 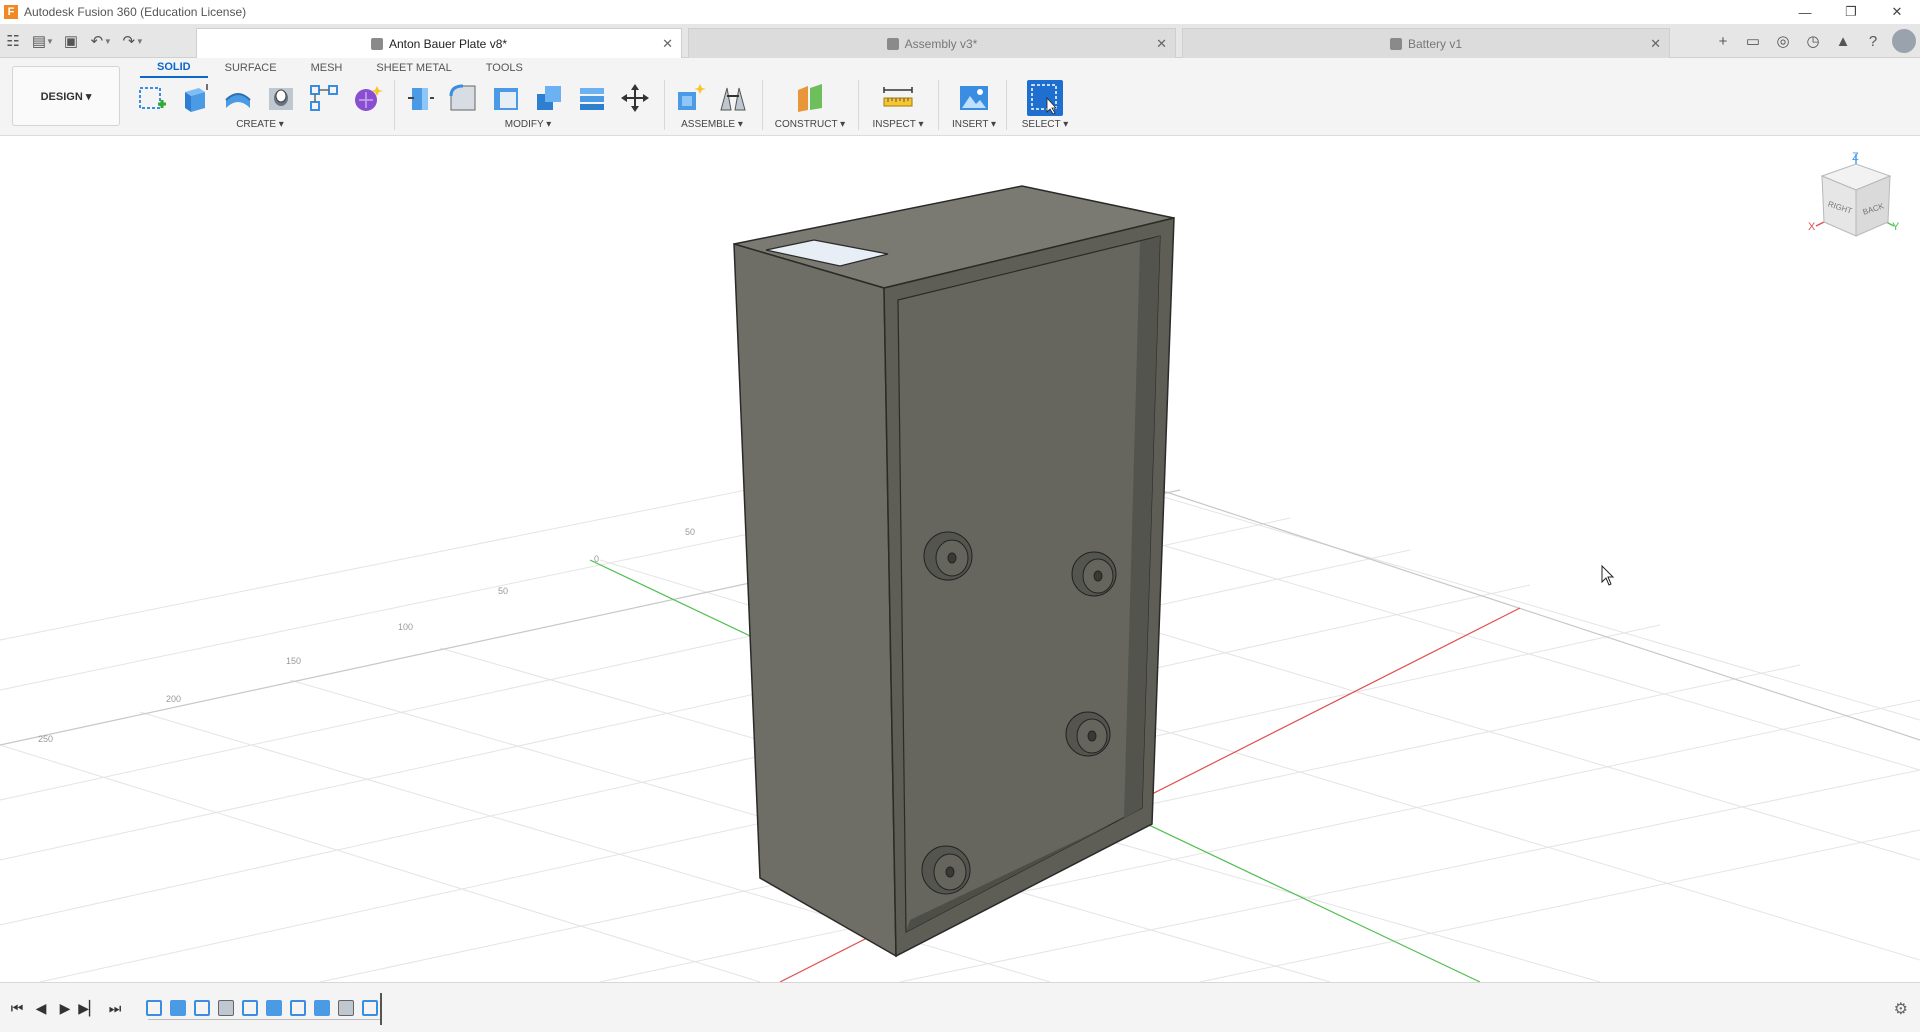 What do you see at coordinates (50, 41) in the screenshot?
I see `file-menu-caret-icon: ▼` at bounding box center [50, 41].